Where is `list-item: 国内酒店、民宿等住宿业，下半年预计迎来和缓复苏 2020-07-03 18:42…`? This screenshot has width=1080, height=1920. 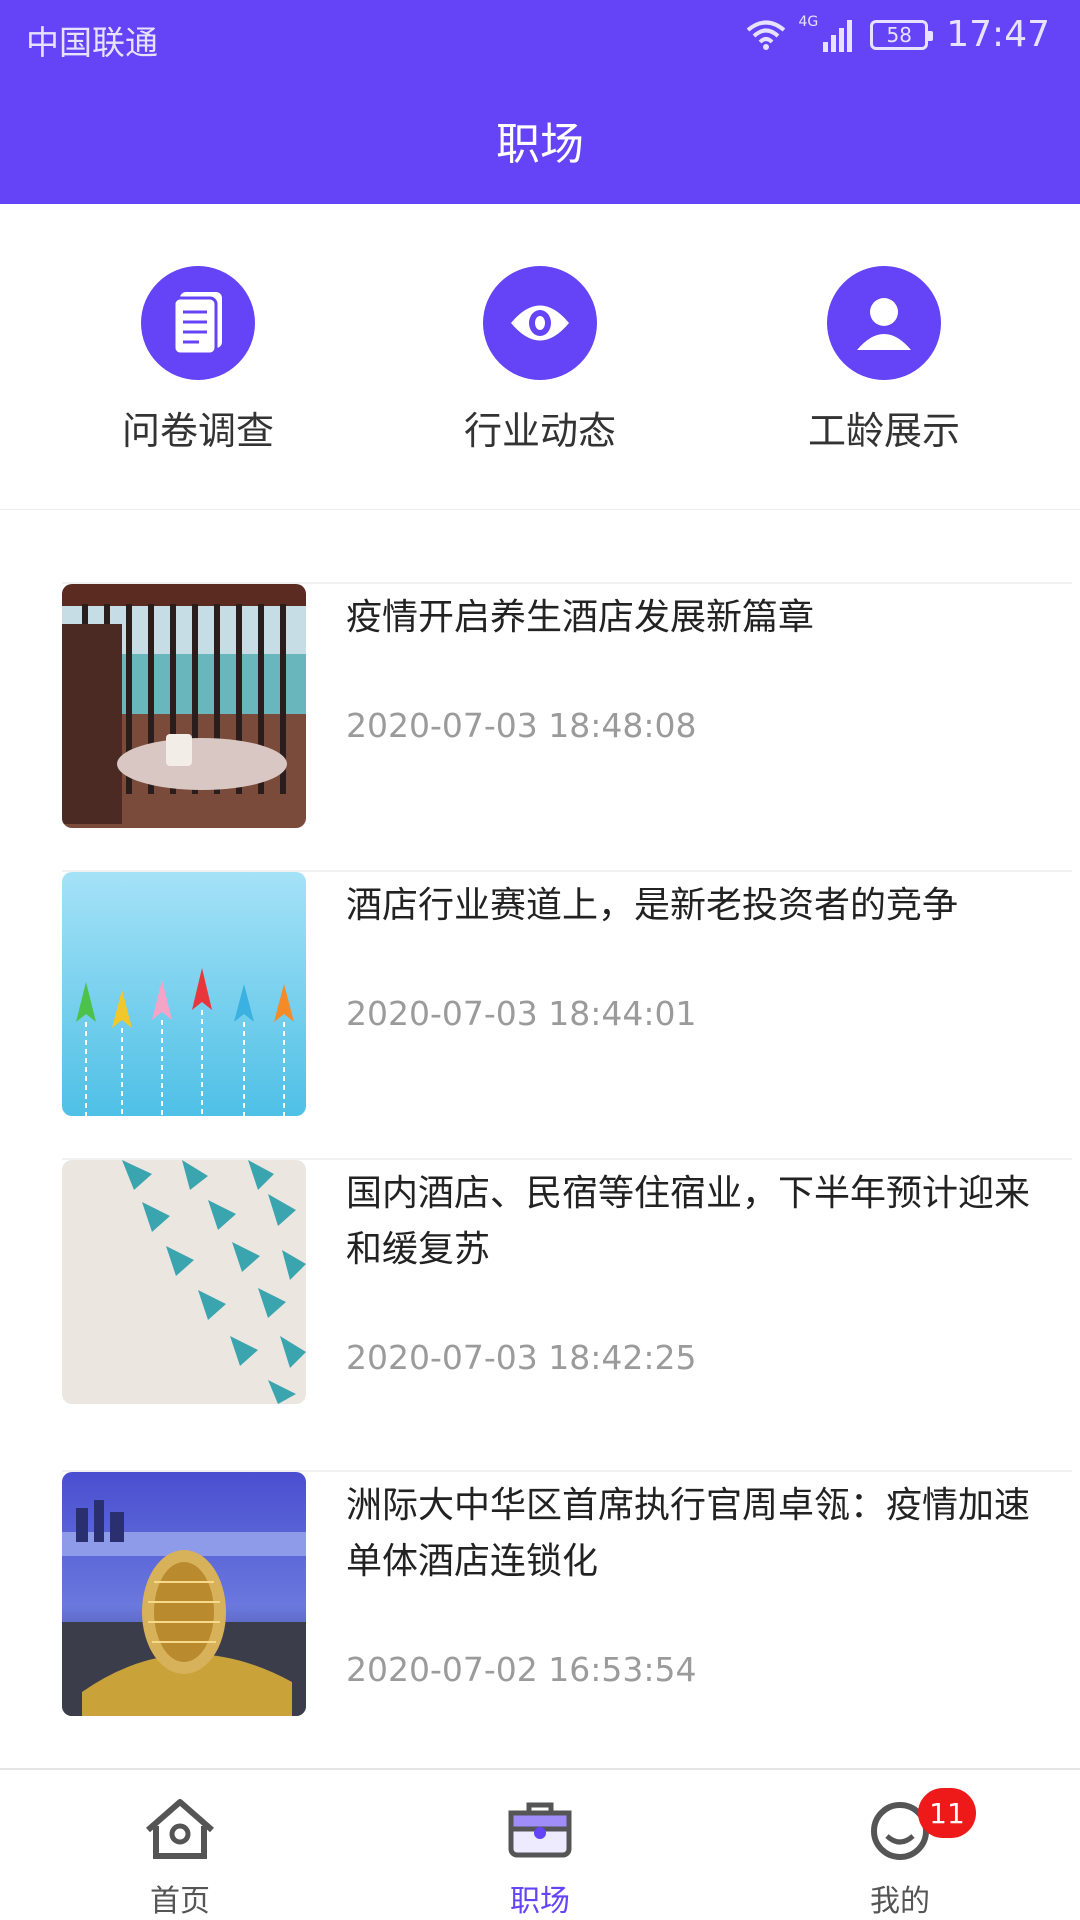 list-item: 国内酒店、民宿等住宿业，下半年预计迎来和缓复苏 2020-07-03 18:42… is located at coordinates (567, 1281).